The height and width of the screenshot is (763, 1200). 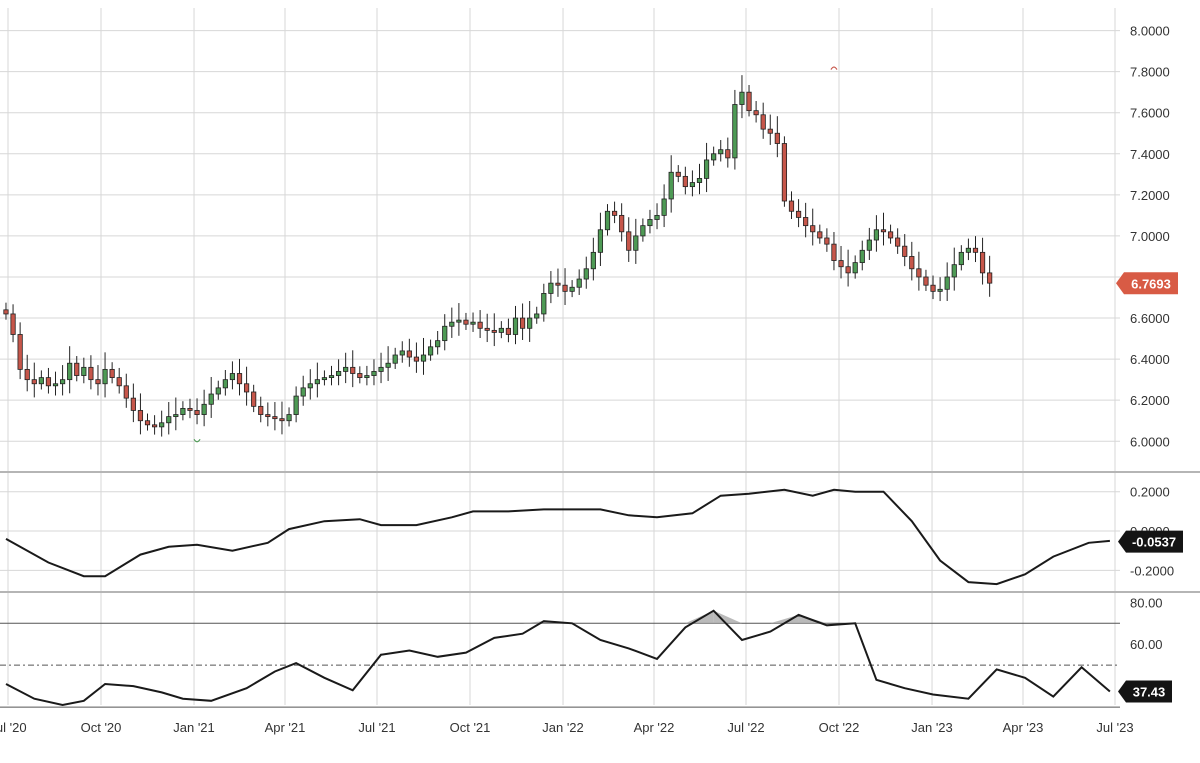 What do you see at coordinates (834, 68) in the screenshot?
I see `high-marker` at bounding box center [834, 68].